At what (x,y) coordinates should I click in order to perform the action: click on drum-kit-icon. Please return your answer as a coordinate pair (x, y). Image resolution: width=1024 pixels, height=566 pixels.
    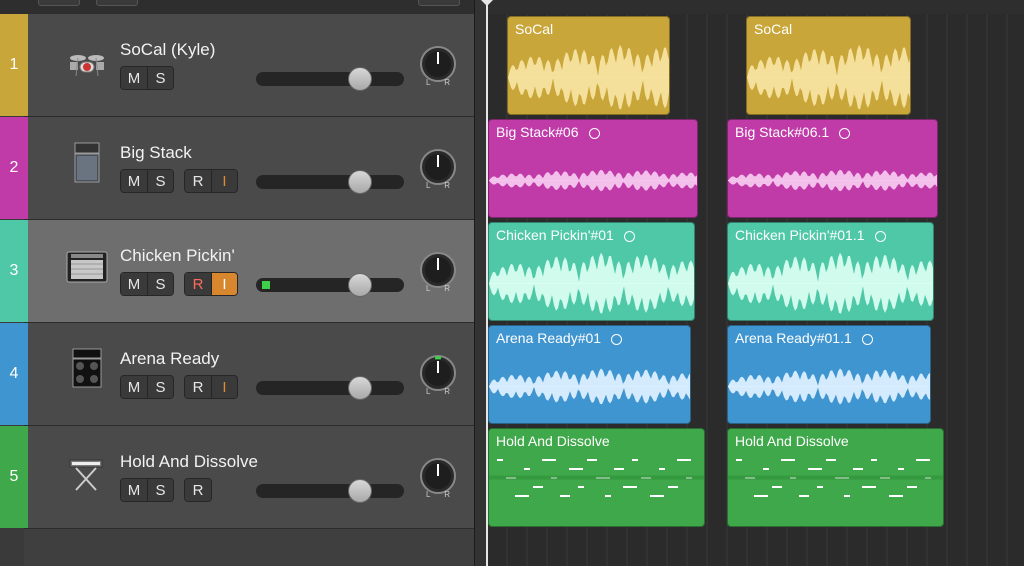
    Looking at the image, I should click on (87, 59).